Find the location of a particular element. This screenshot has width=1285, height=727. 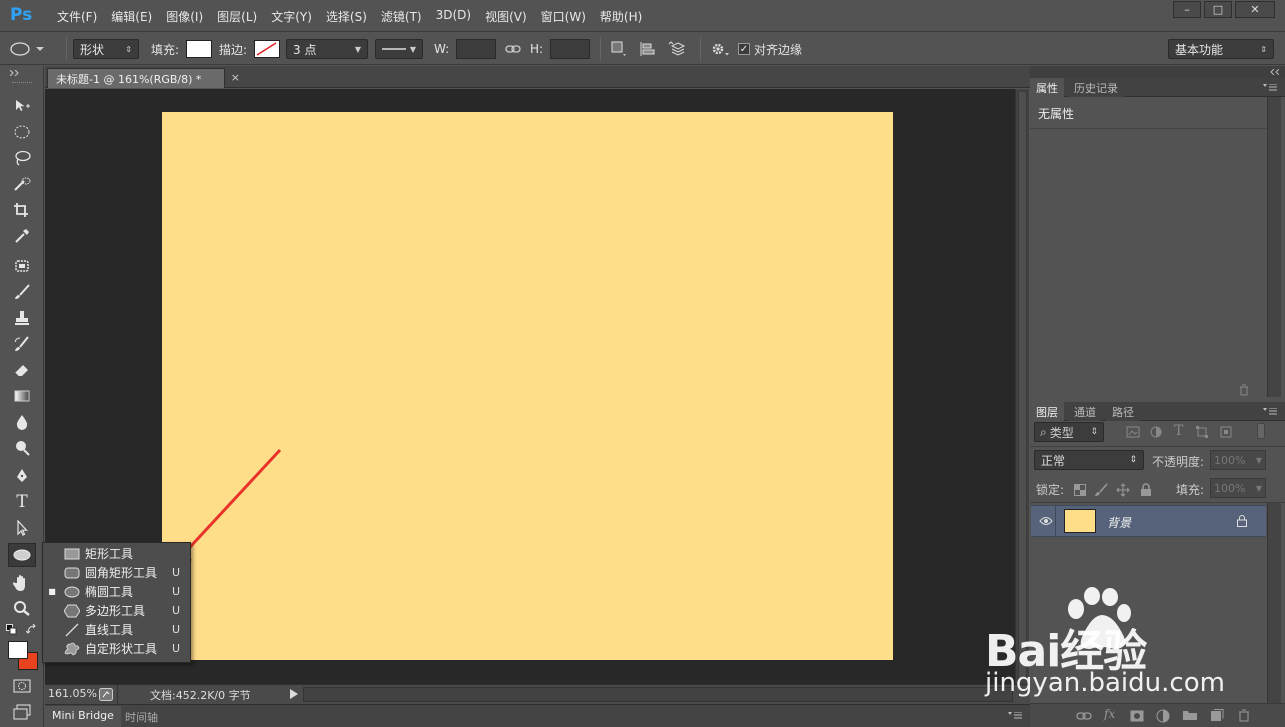

quick-mask-button is located at coordinates (22, 686).